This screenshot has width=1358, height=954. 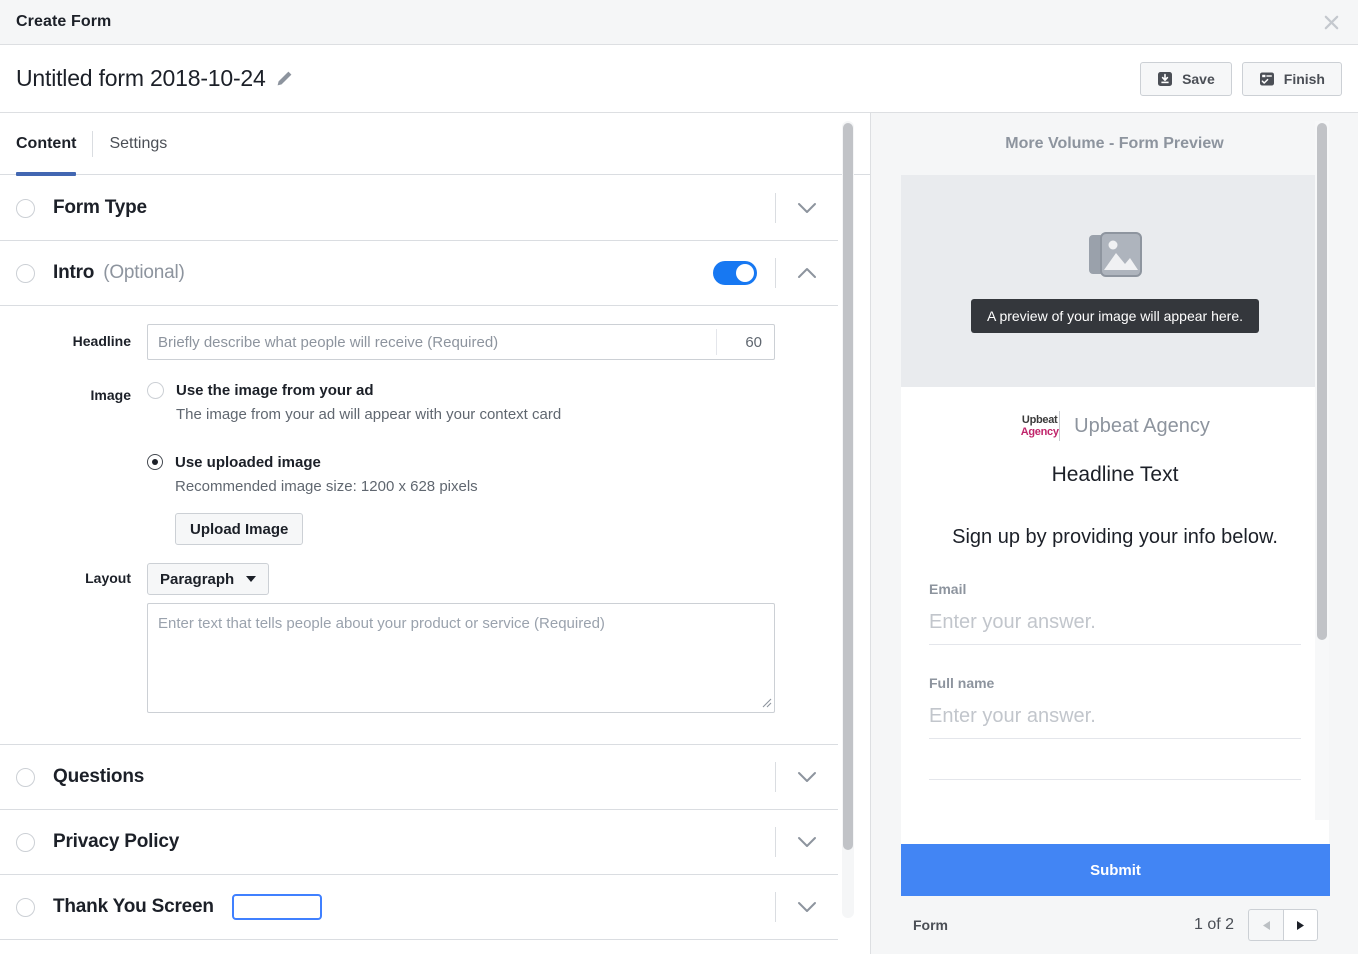 What do you see at coordinates (807, 273) in the screenshot?
I see `chevron-up-icon` at bounding box center [807, 273].